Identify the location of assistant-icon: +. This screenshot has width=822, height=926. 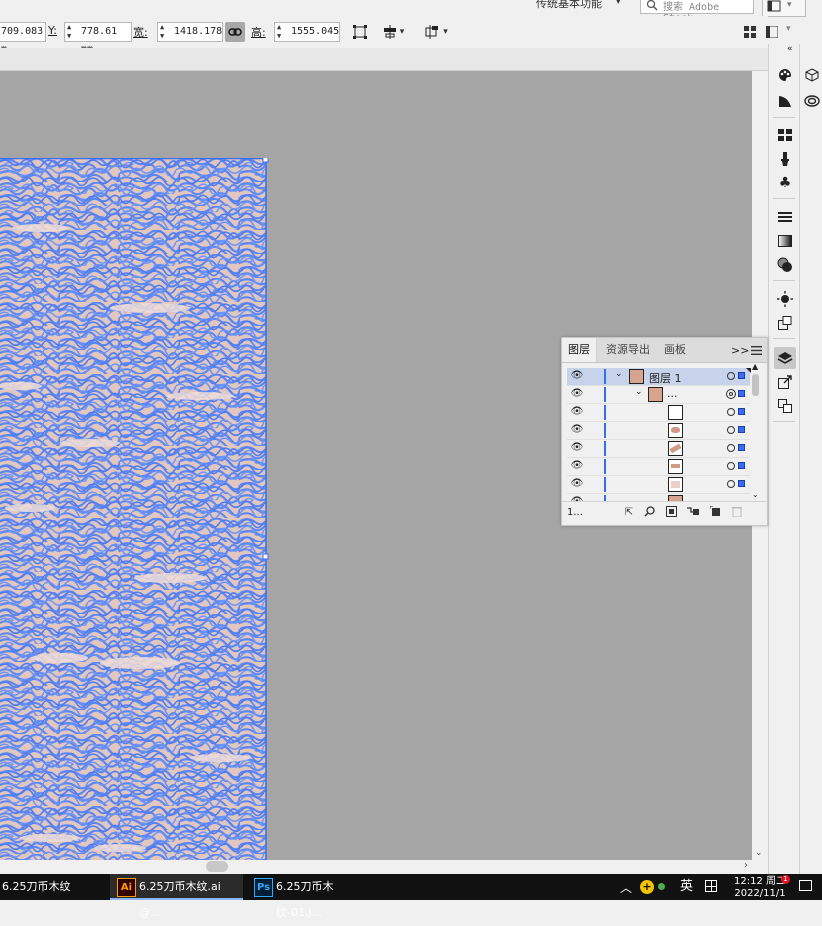
(647, 887).